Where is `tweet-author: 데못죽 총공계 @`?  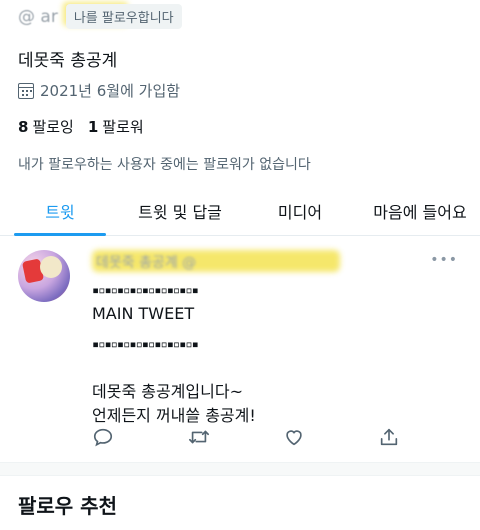
tweet-author: 데못죽 총공계 @ is located at coordinates (216, 261).